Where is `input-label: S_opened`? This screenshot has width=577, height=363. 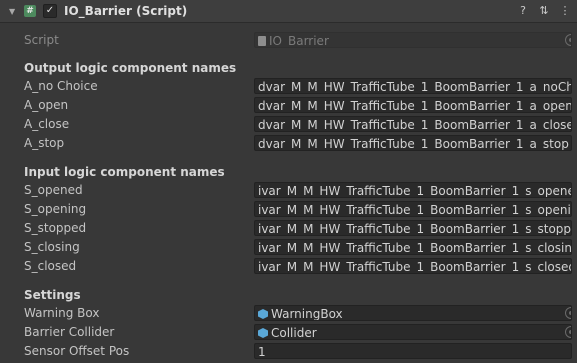 input-label: S_opened is located at coordinates (53, 190).